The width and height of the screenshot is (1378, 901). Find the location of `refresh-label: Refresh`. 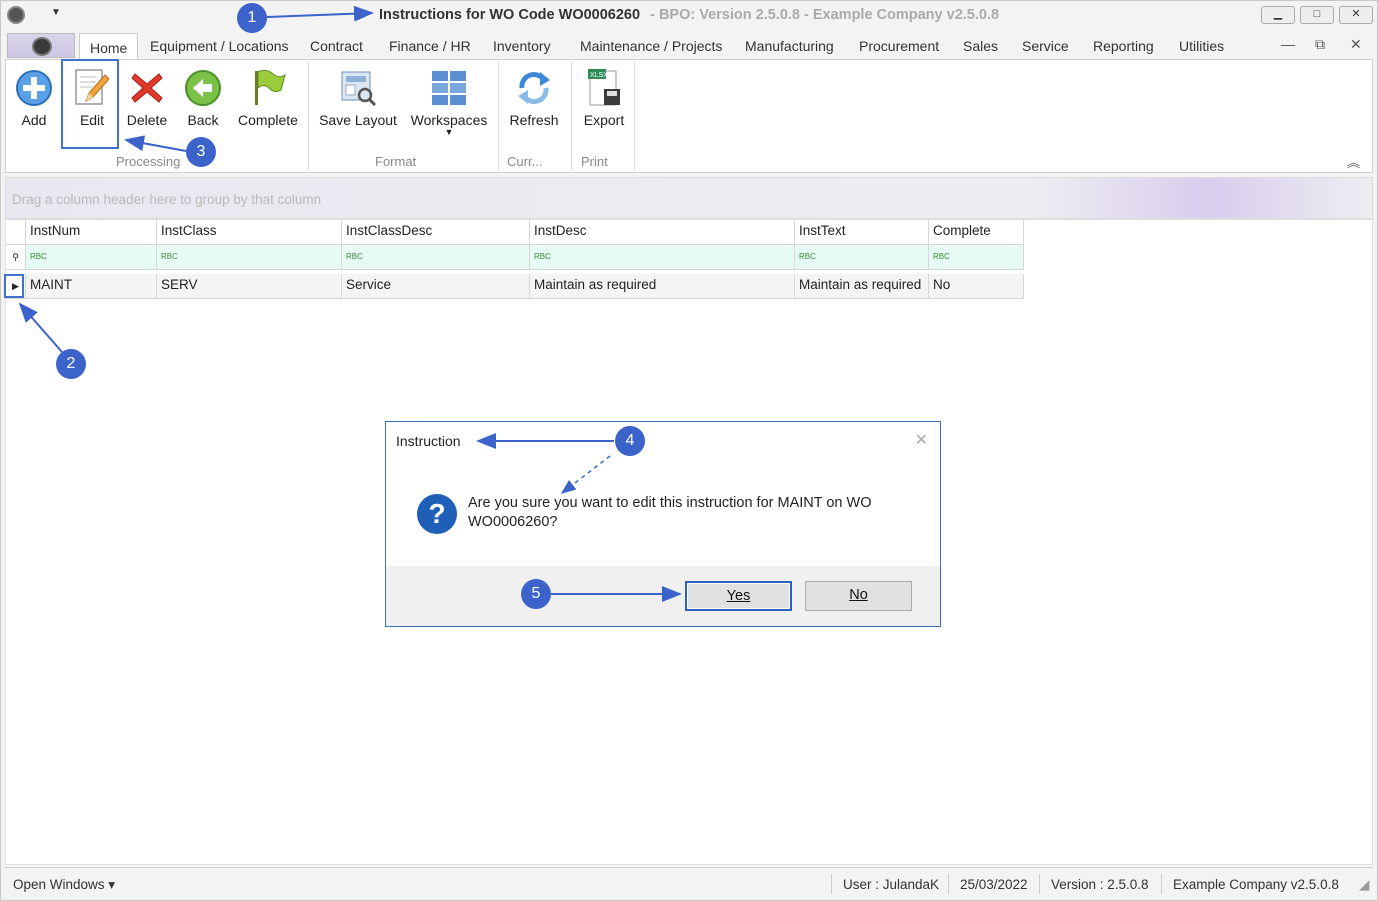

refresh-label: Refresh is located at coordinates (534, 120).